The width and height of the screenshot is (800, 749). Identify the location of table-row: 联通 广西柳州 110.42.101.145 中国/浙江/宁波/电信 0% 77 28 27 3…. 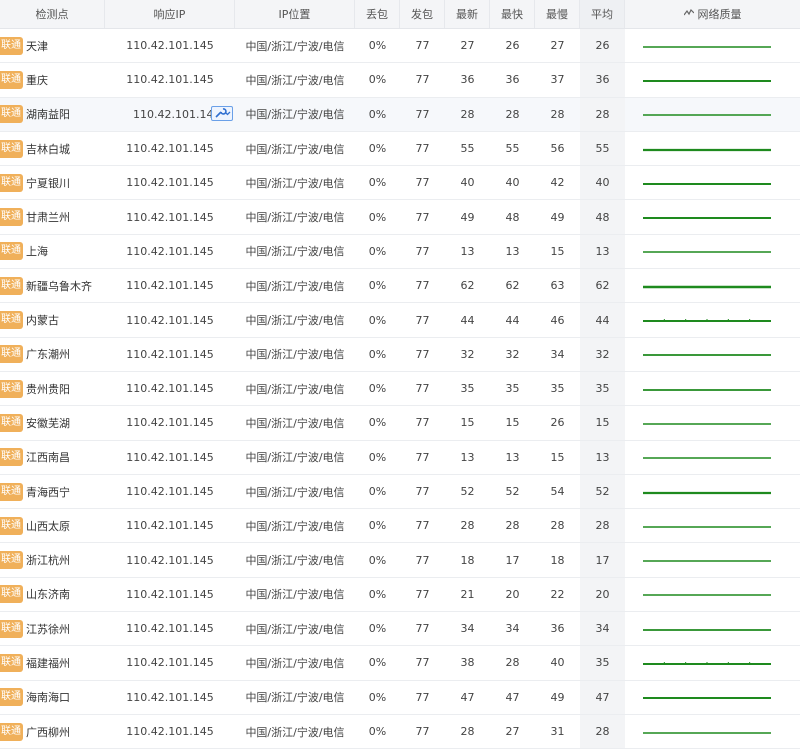
(400, 731).